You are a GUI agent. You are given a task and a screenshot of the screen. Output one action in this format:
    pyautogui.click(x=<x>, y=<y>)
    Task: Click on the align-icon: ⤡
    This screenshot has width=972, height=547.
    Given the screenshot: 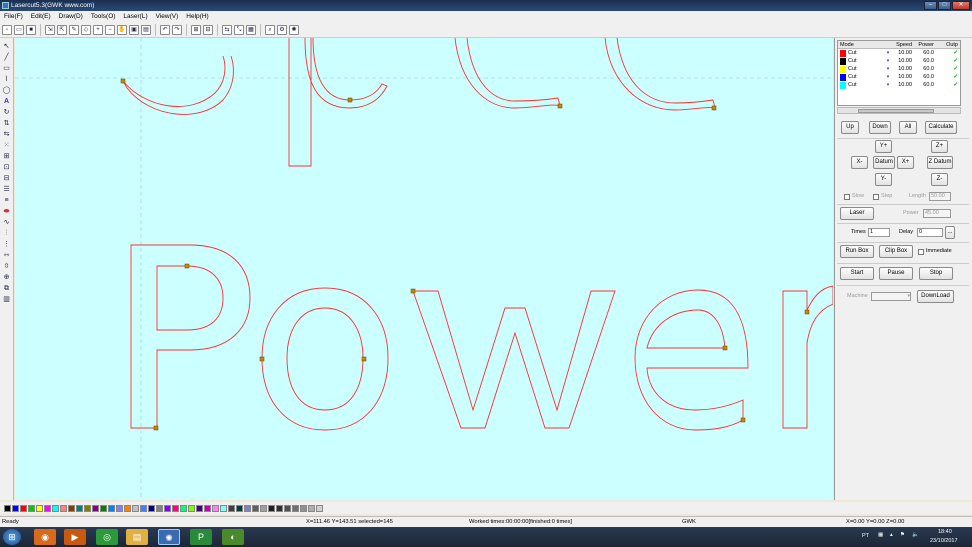 What is the action you would take?
    pyautogui.click(x=239, y=29)
    